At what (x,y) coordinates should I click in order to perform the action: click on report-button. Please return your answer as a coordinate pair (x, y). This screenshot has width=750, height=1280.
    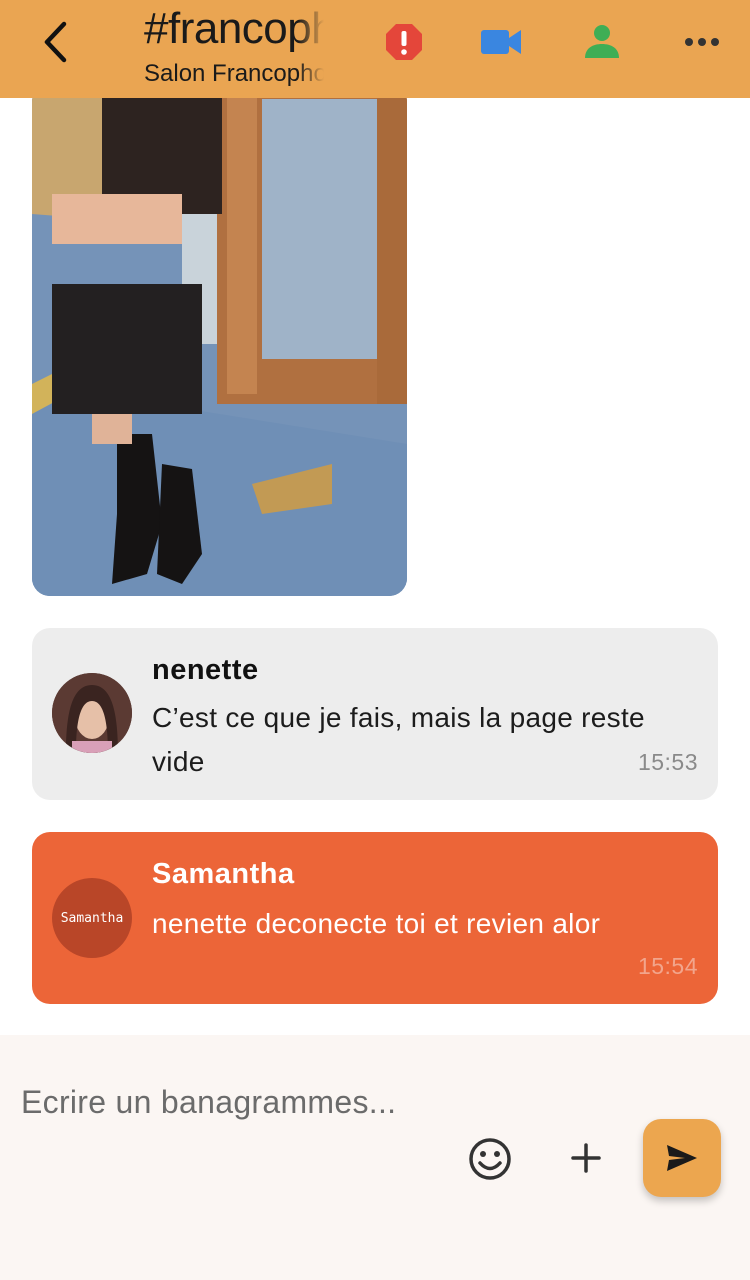
    Looking at the image, I should click on (404, 42).